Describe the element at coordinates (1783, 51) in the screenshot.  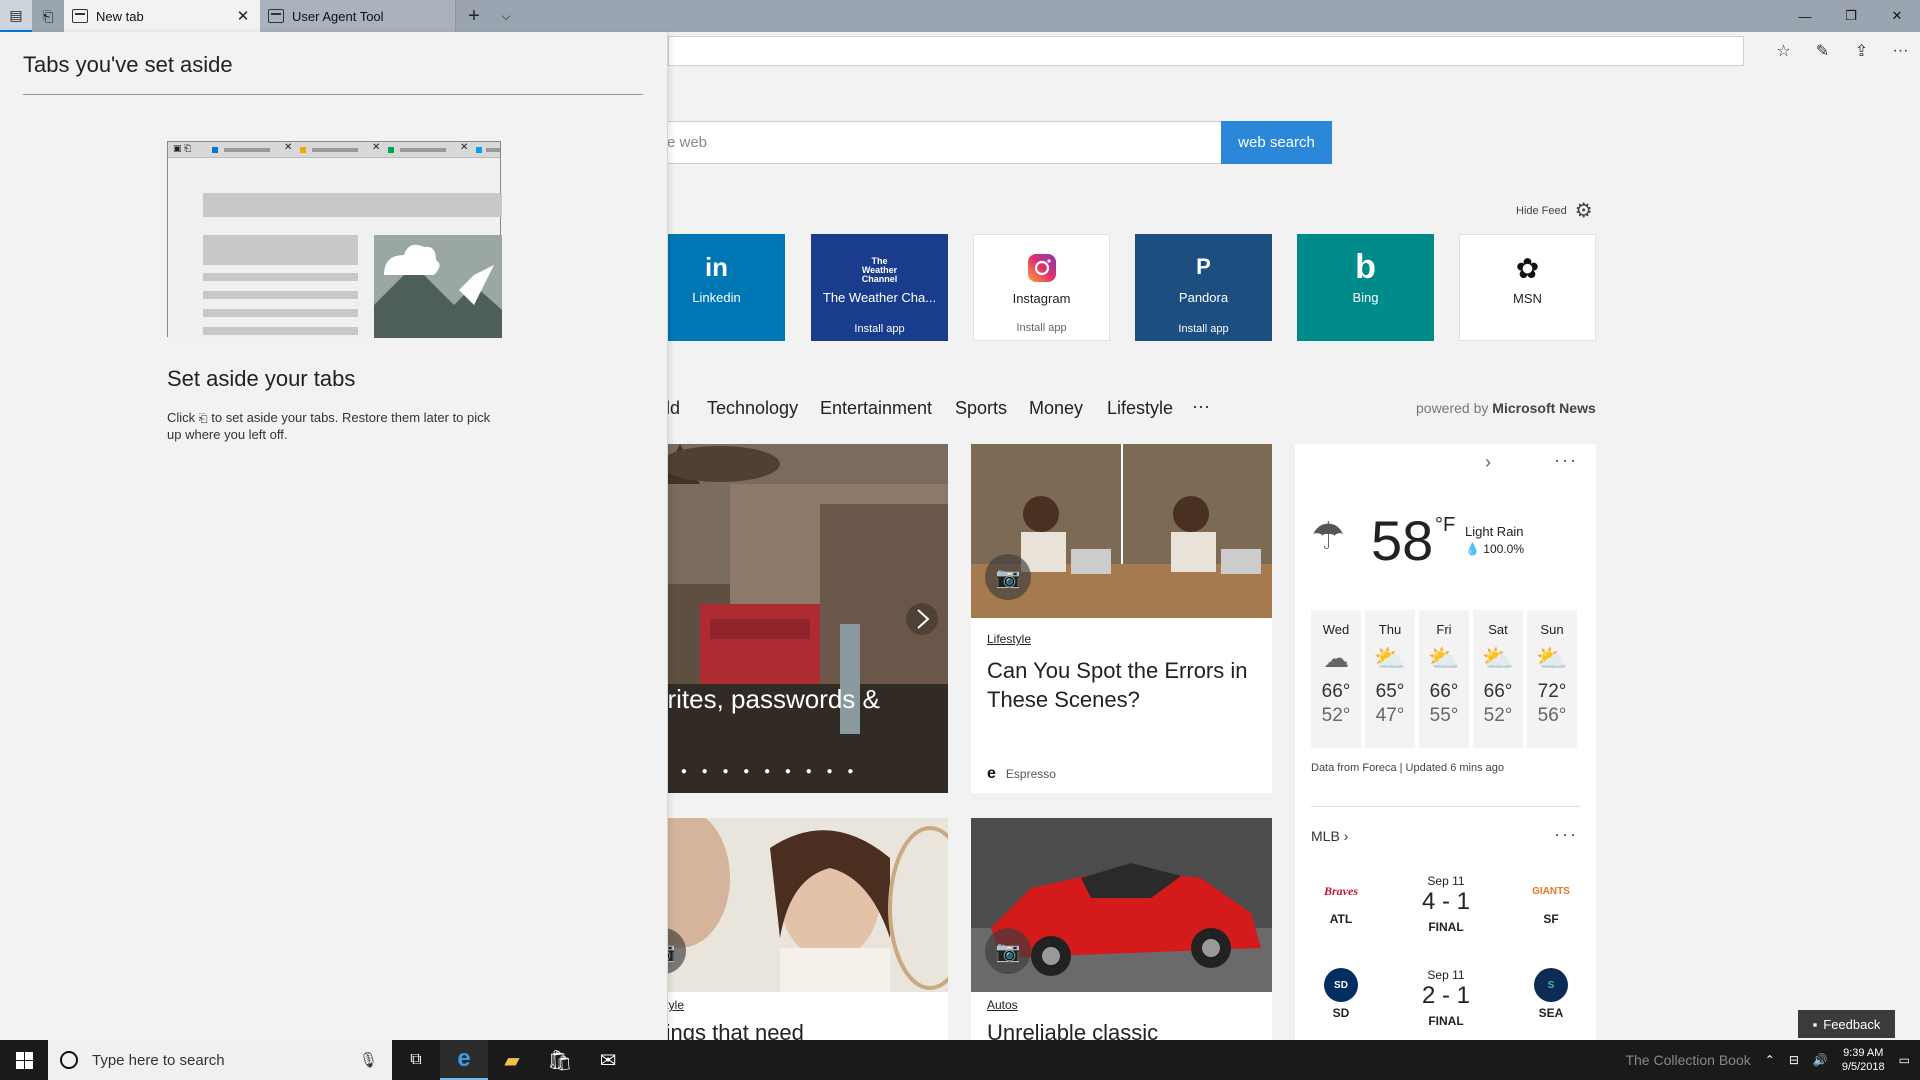
I see `favorites-button: ☆` at that location.